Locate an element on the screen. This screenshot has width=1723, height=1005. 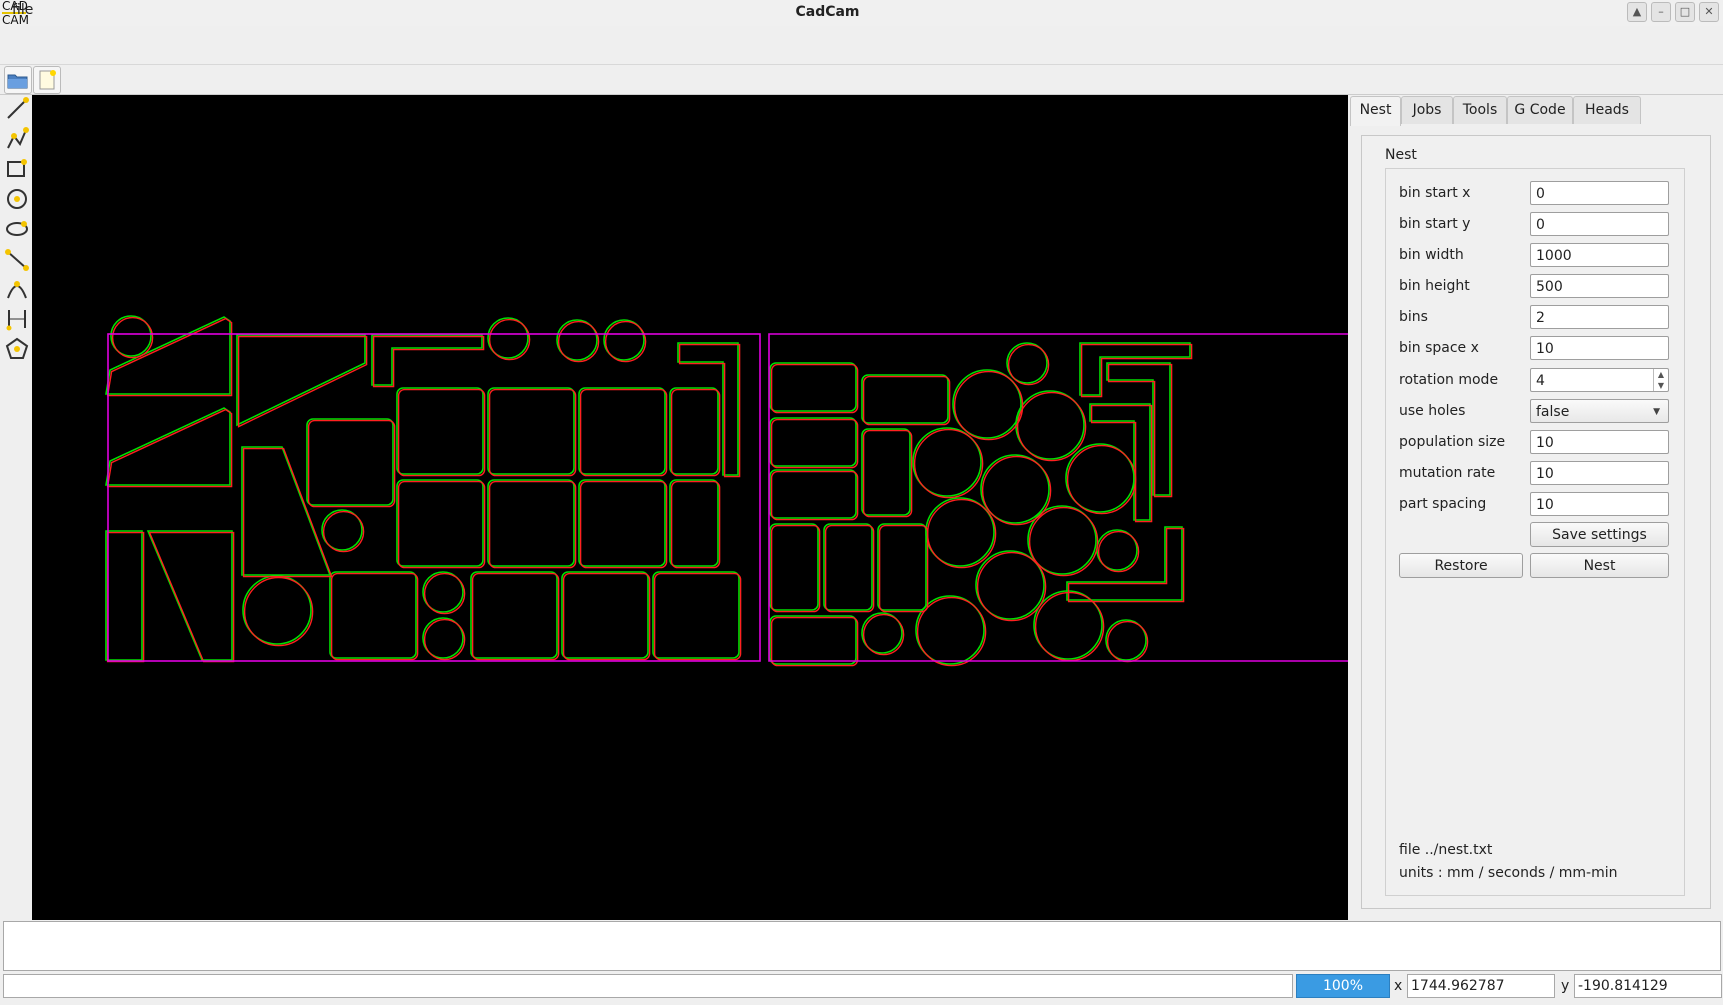
use-holes-select: false ▼ is located at coordinates (1599, 411).